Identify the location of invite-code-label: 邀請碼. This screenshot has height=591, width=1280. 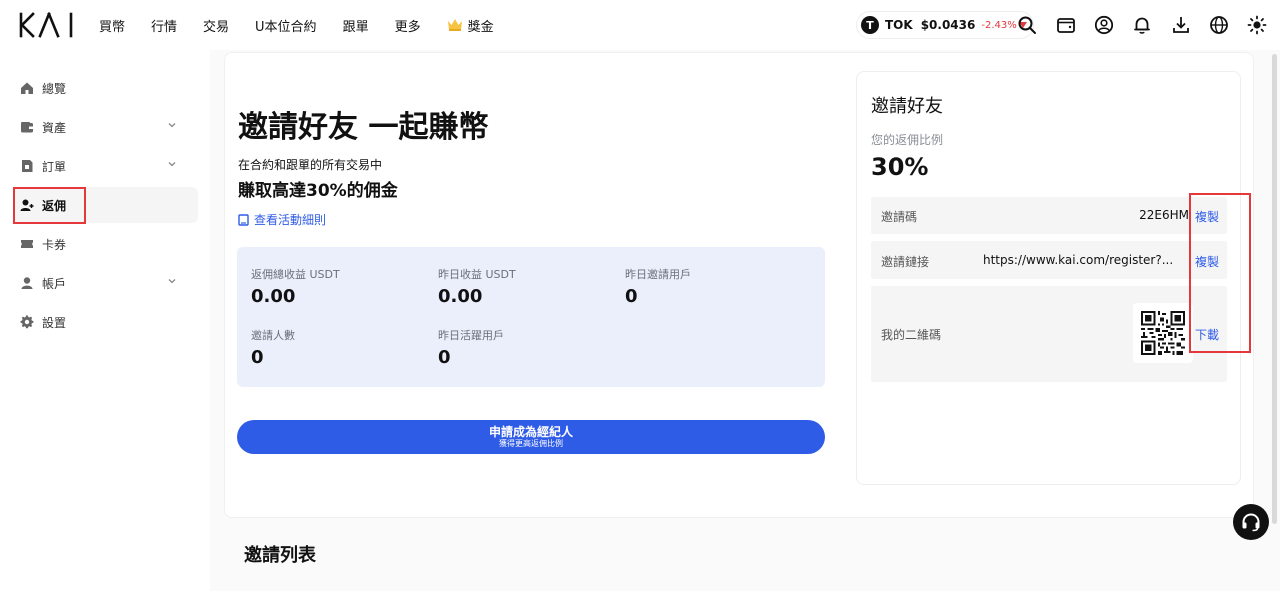
(899, 217).